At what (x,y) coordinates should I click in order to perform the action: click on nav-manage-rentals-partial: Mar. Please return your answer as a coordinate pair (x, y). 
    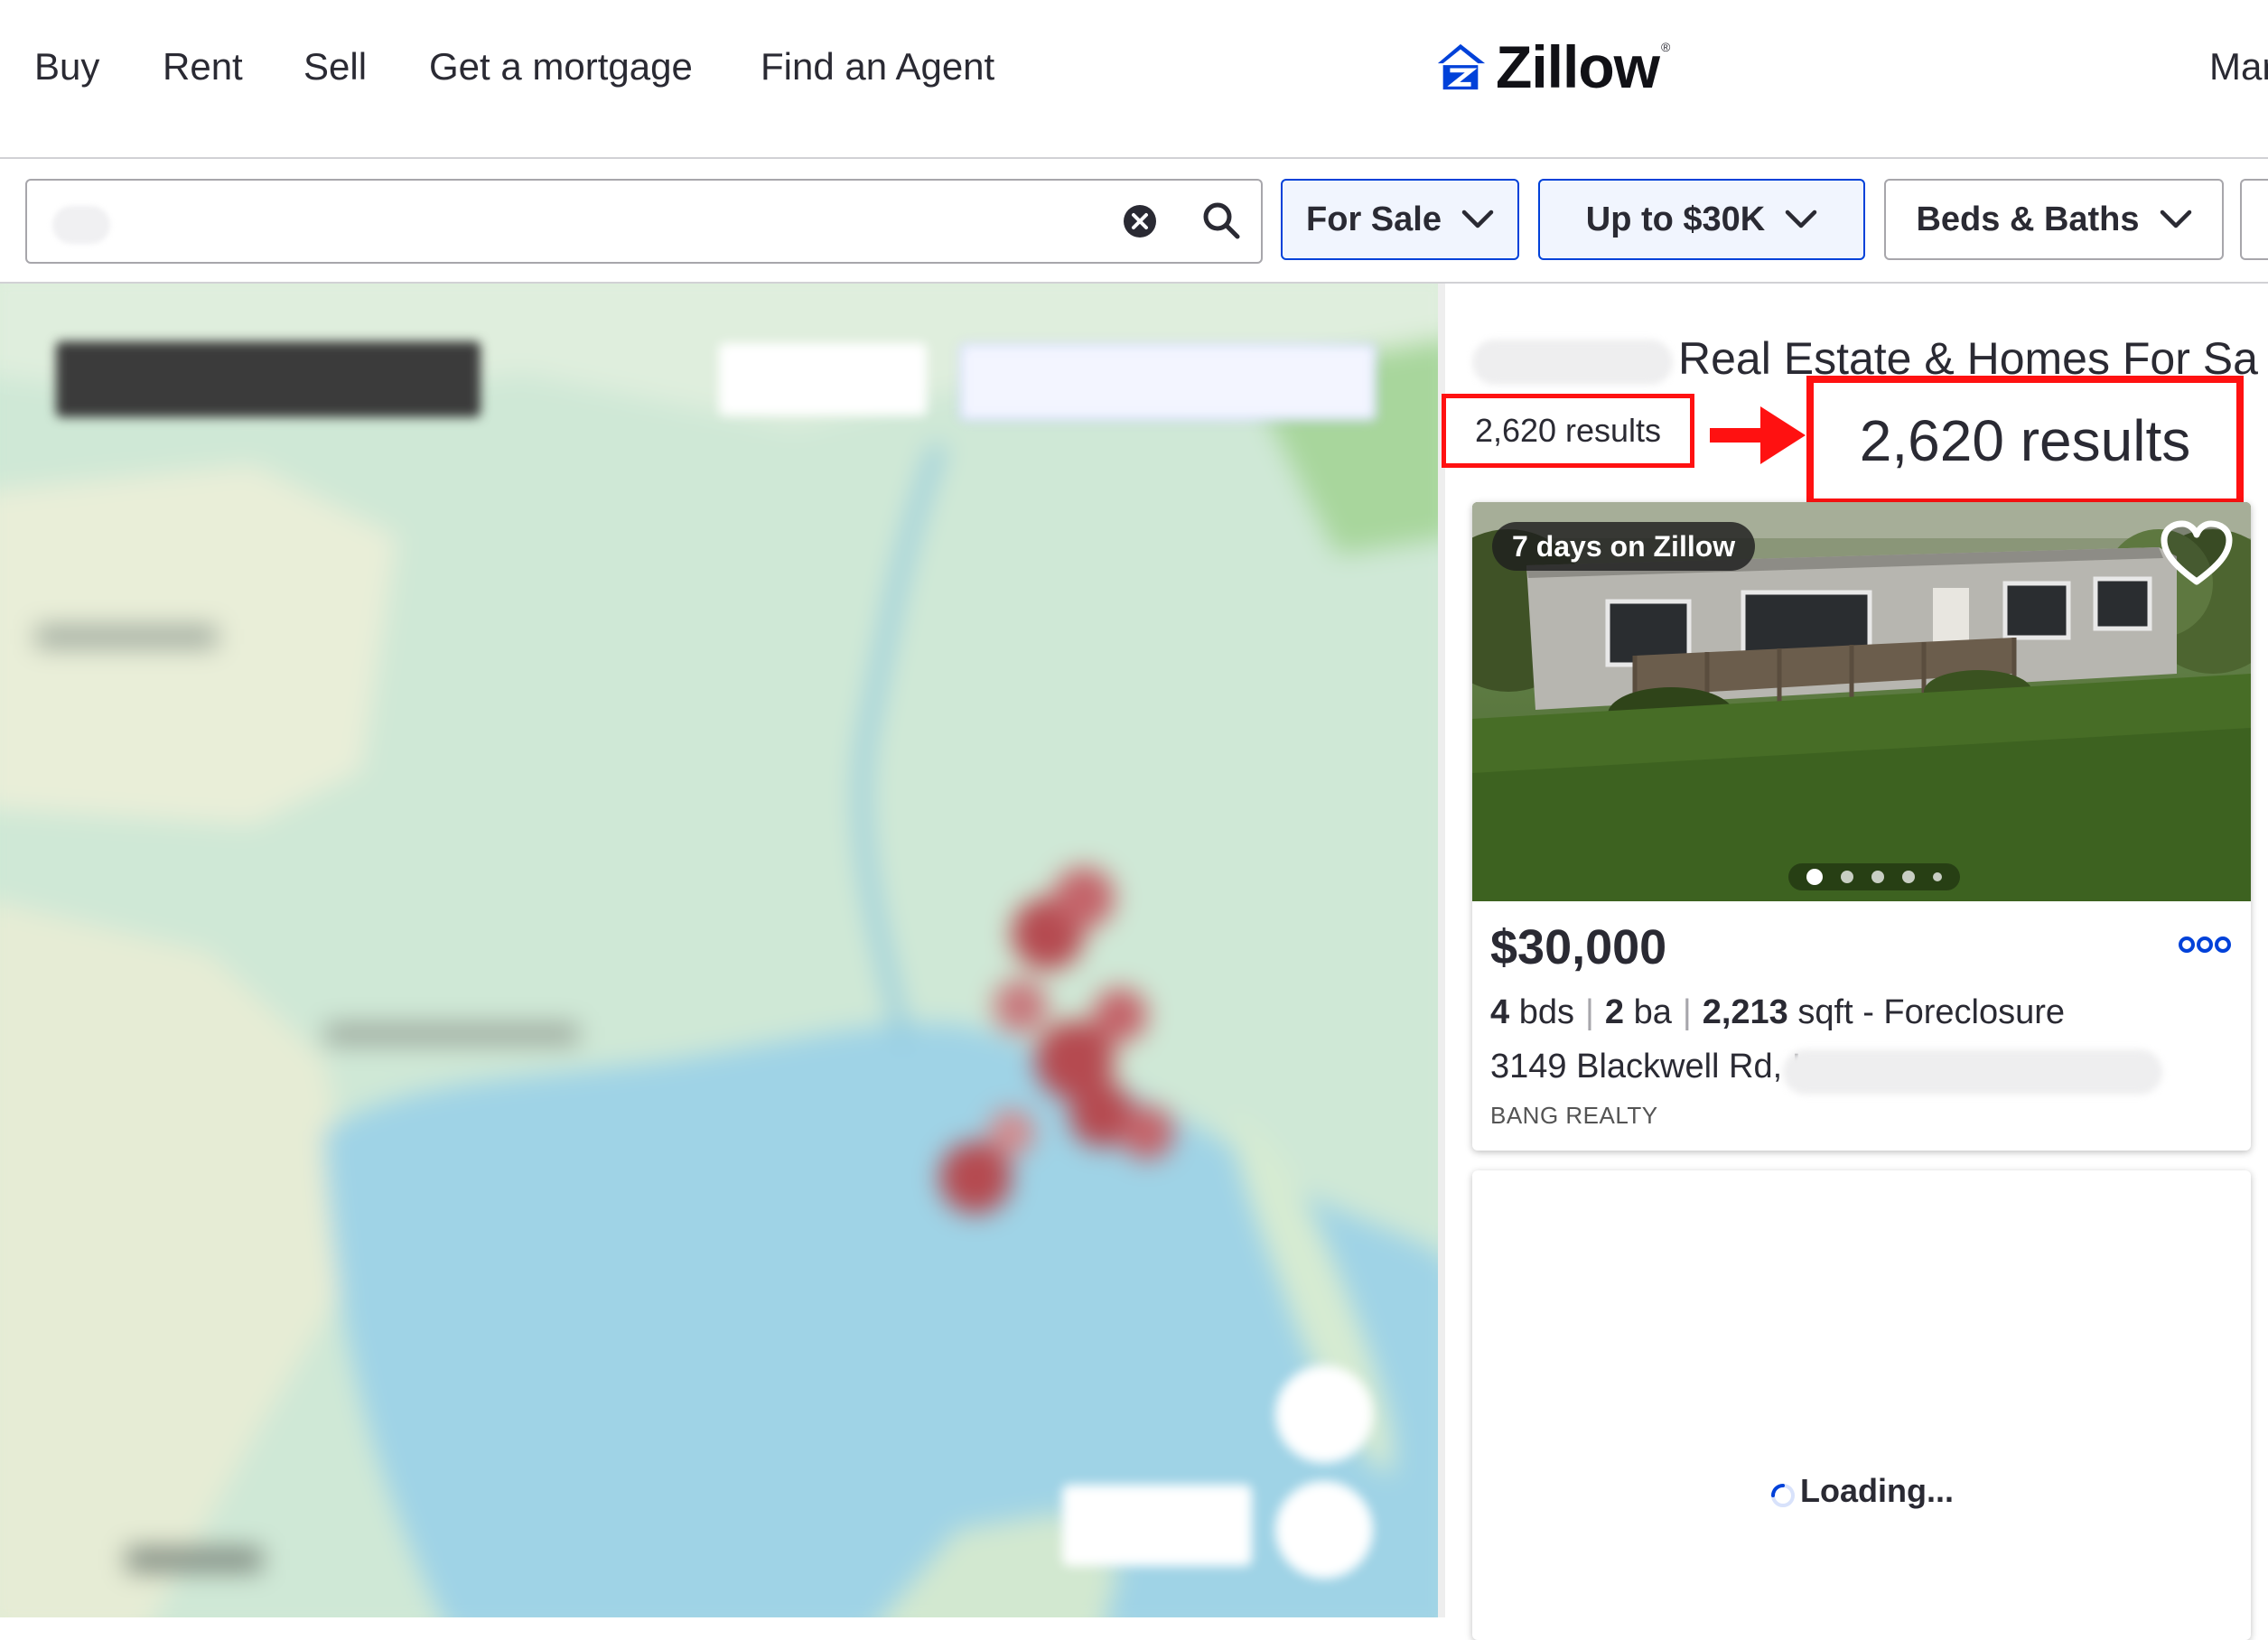
    Looking at the image, I should click on (2238, 67).